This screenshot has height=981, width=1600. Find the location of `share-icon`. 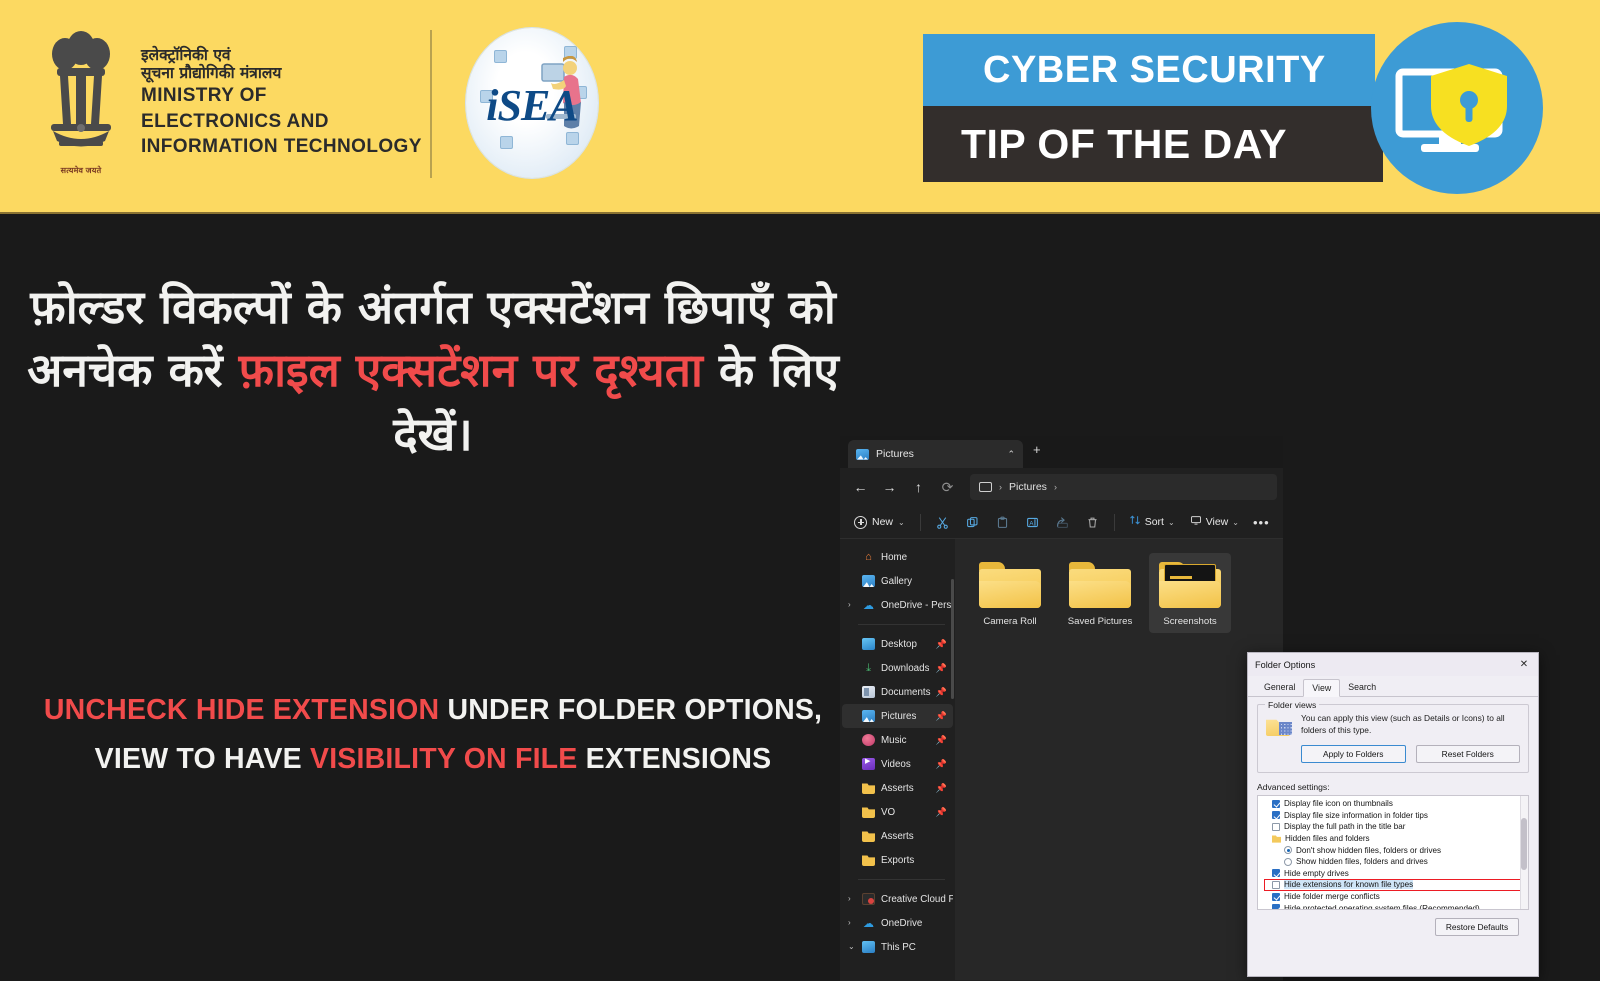

share-icon is located at coordinates (1062, 522).